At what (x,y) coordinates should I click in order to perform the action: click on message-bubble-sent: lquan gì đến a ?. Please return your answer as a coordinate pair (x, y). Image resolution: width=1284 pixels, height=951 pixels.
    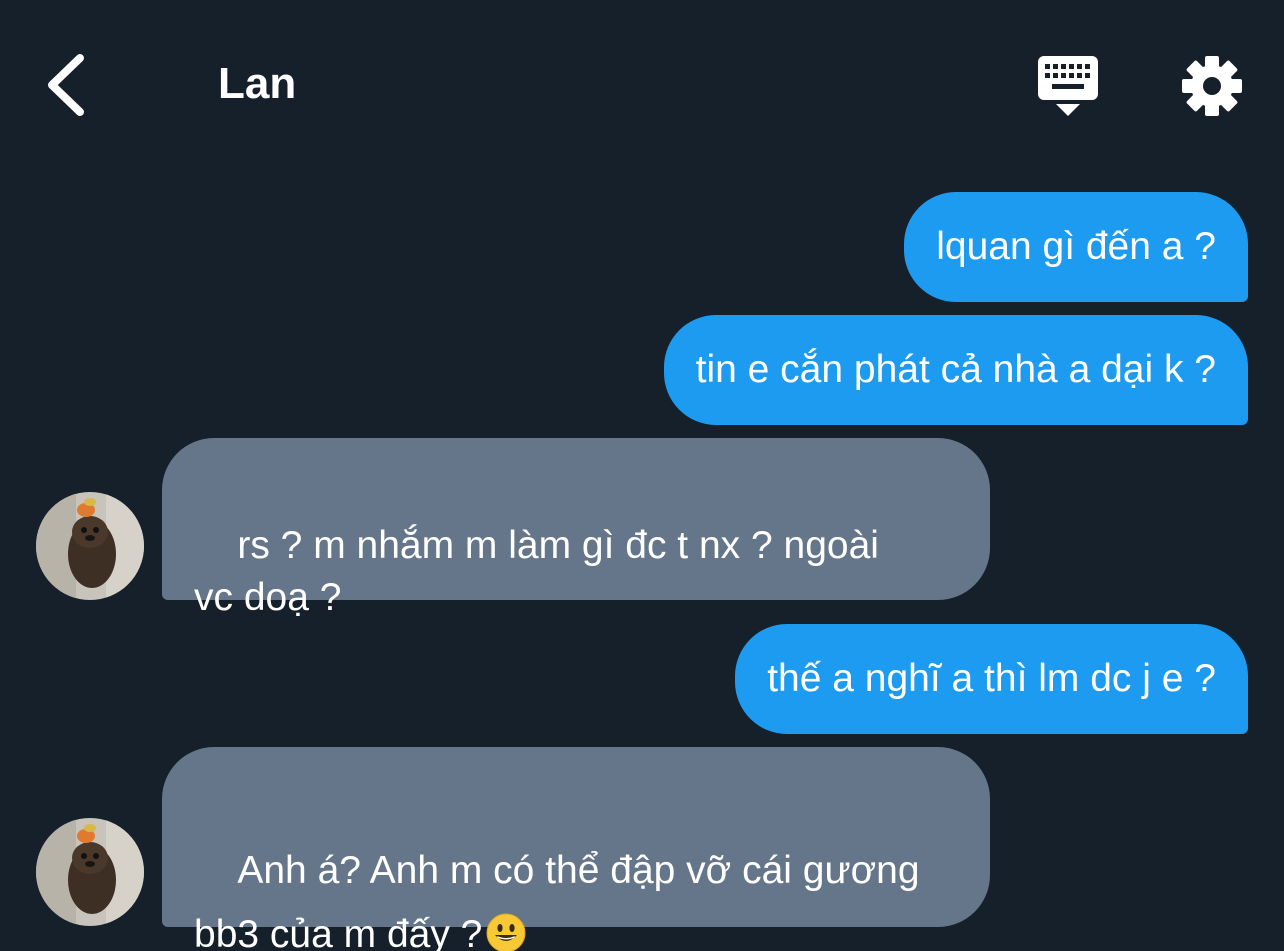
    Looking at the image, I should click on (1076, 247).